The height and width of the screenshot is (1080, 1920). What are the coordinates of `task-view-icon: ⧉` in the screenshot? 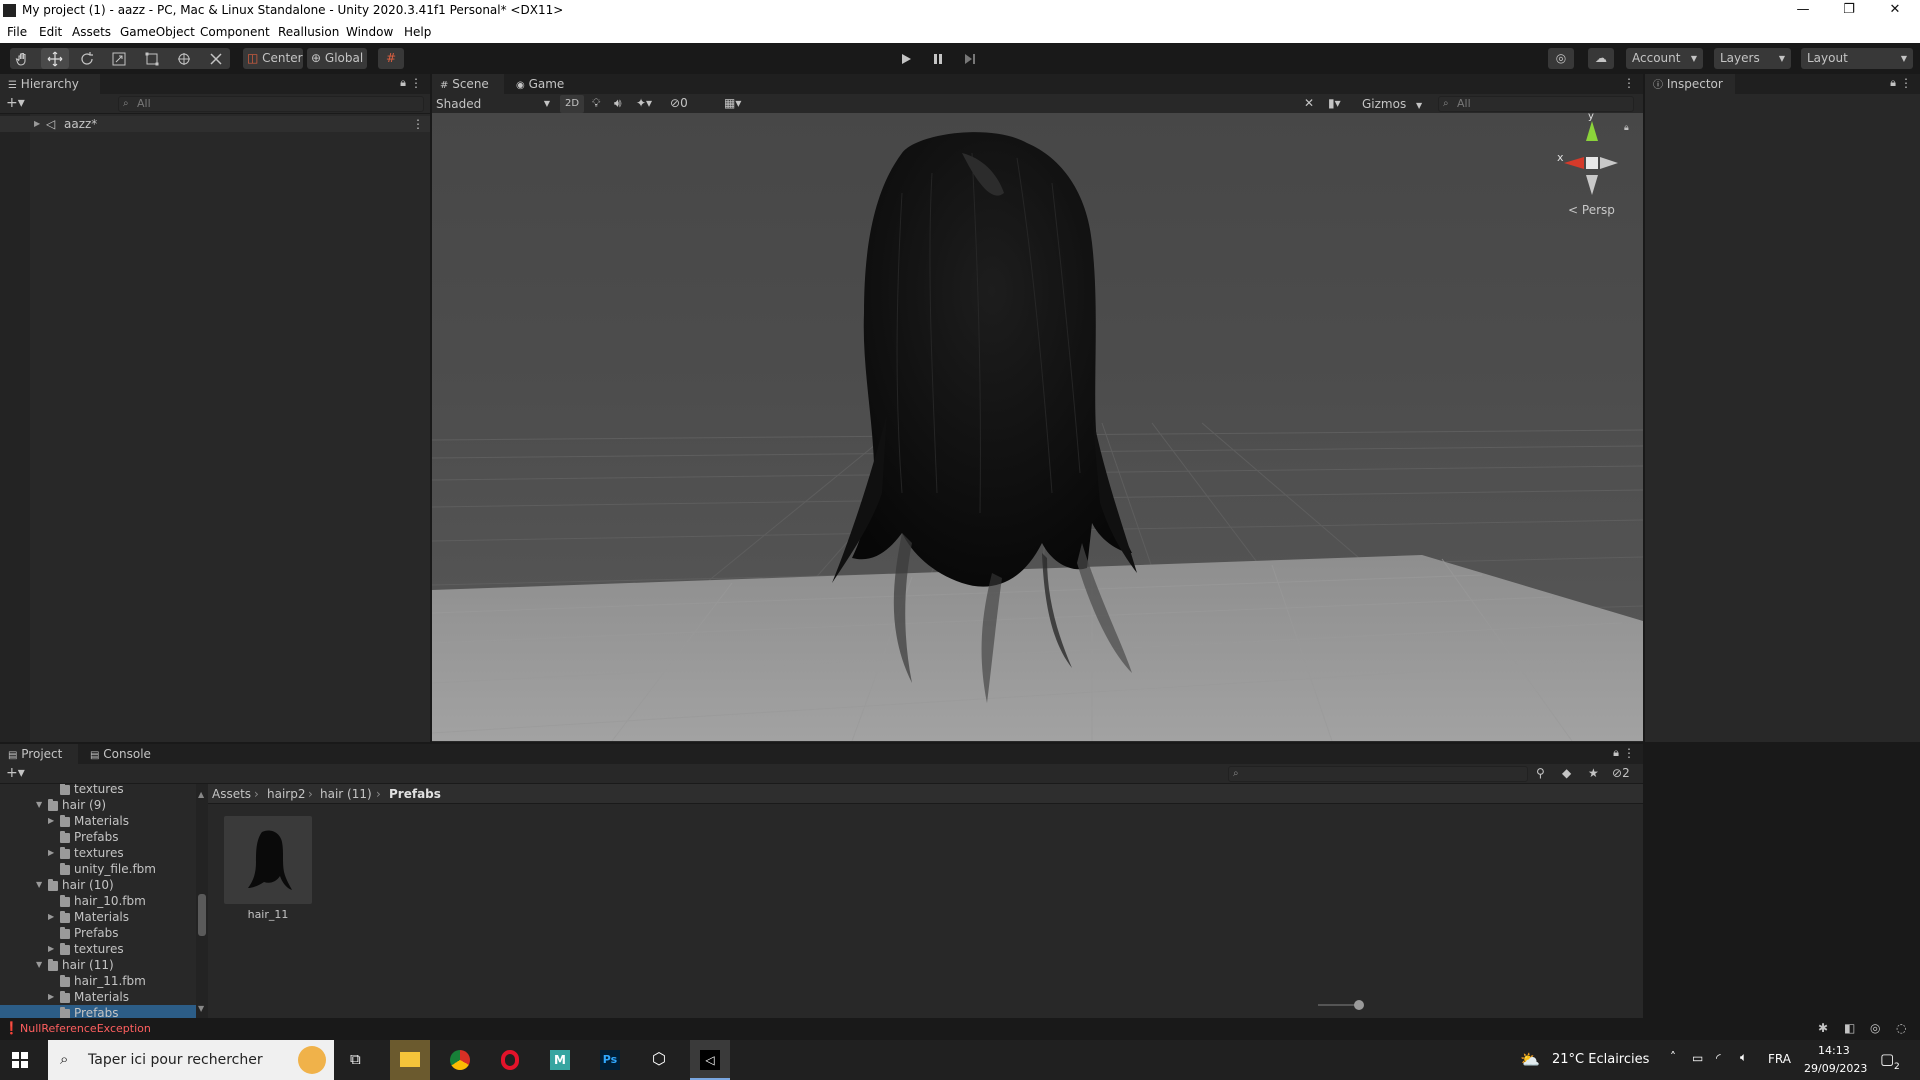 It's located at (355, 1059).